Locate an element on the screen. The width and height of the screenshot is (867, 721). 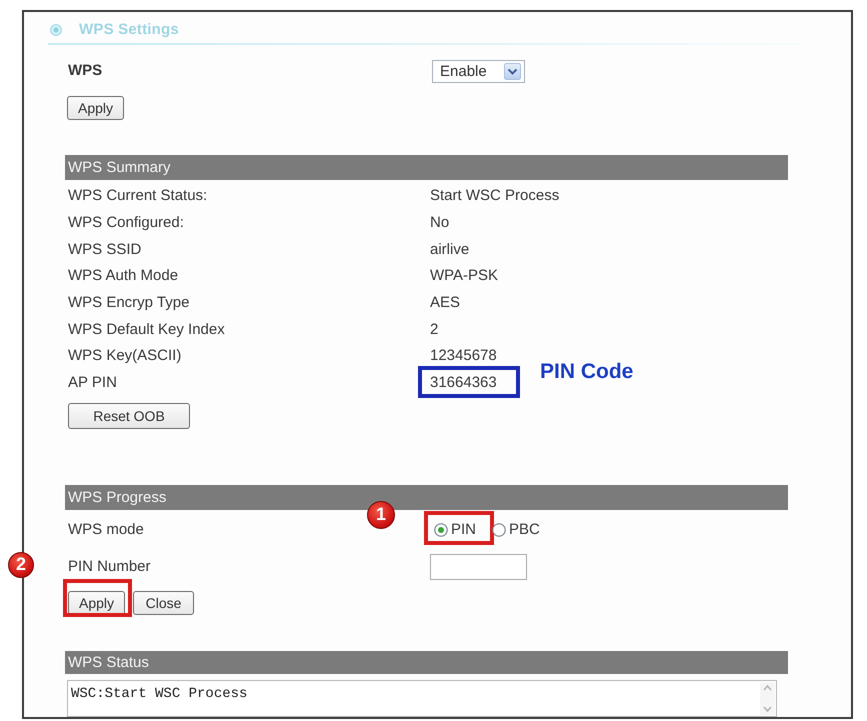
field-value: AES is located at coordinates (445, 303).